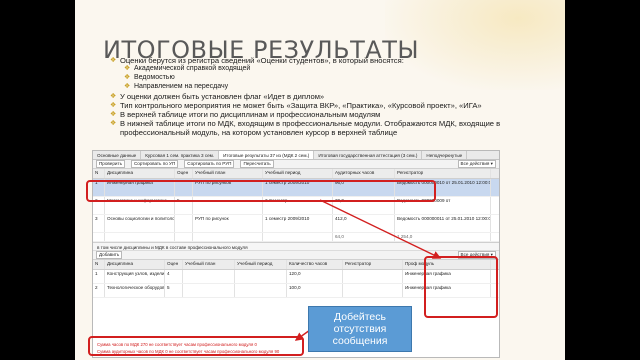 This screenshot has height=360, width=640. I want to click on sub-bullet-item: ❖ Направлением на пересдачу, so click(335, 87).